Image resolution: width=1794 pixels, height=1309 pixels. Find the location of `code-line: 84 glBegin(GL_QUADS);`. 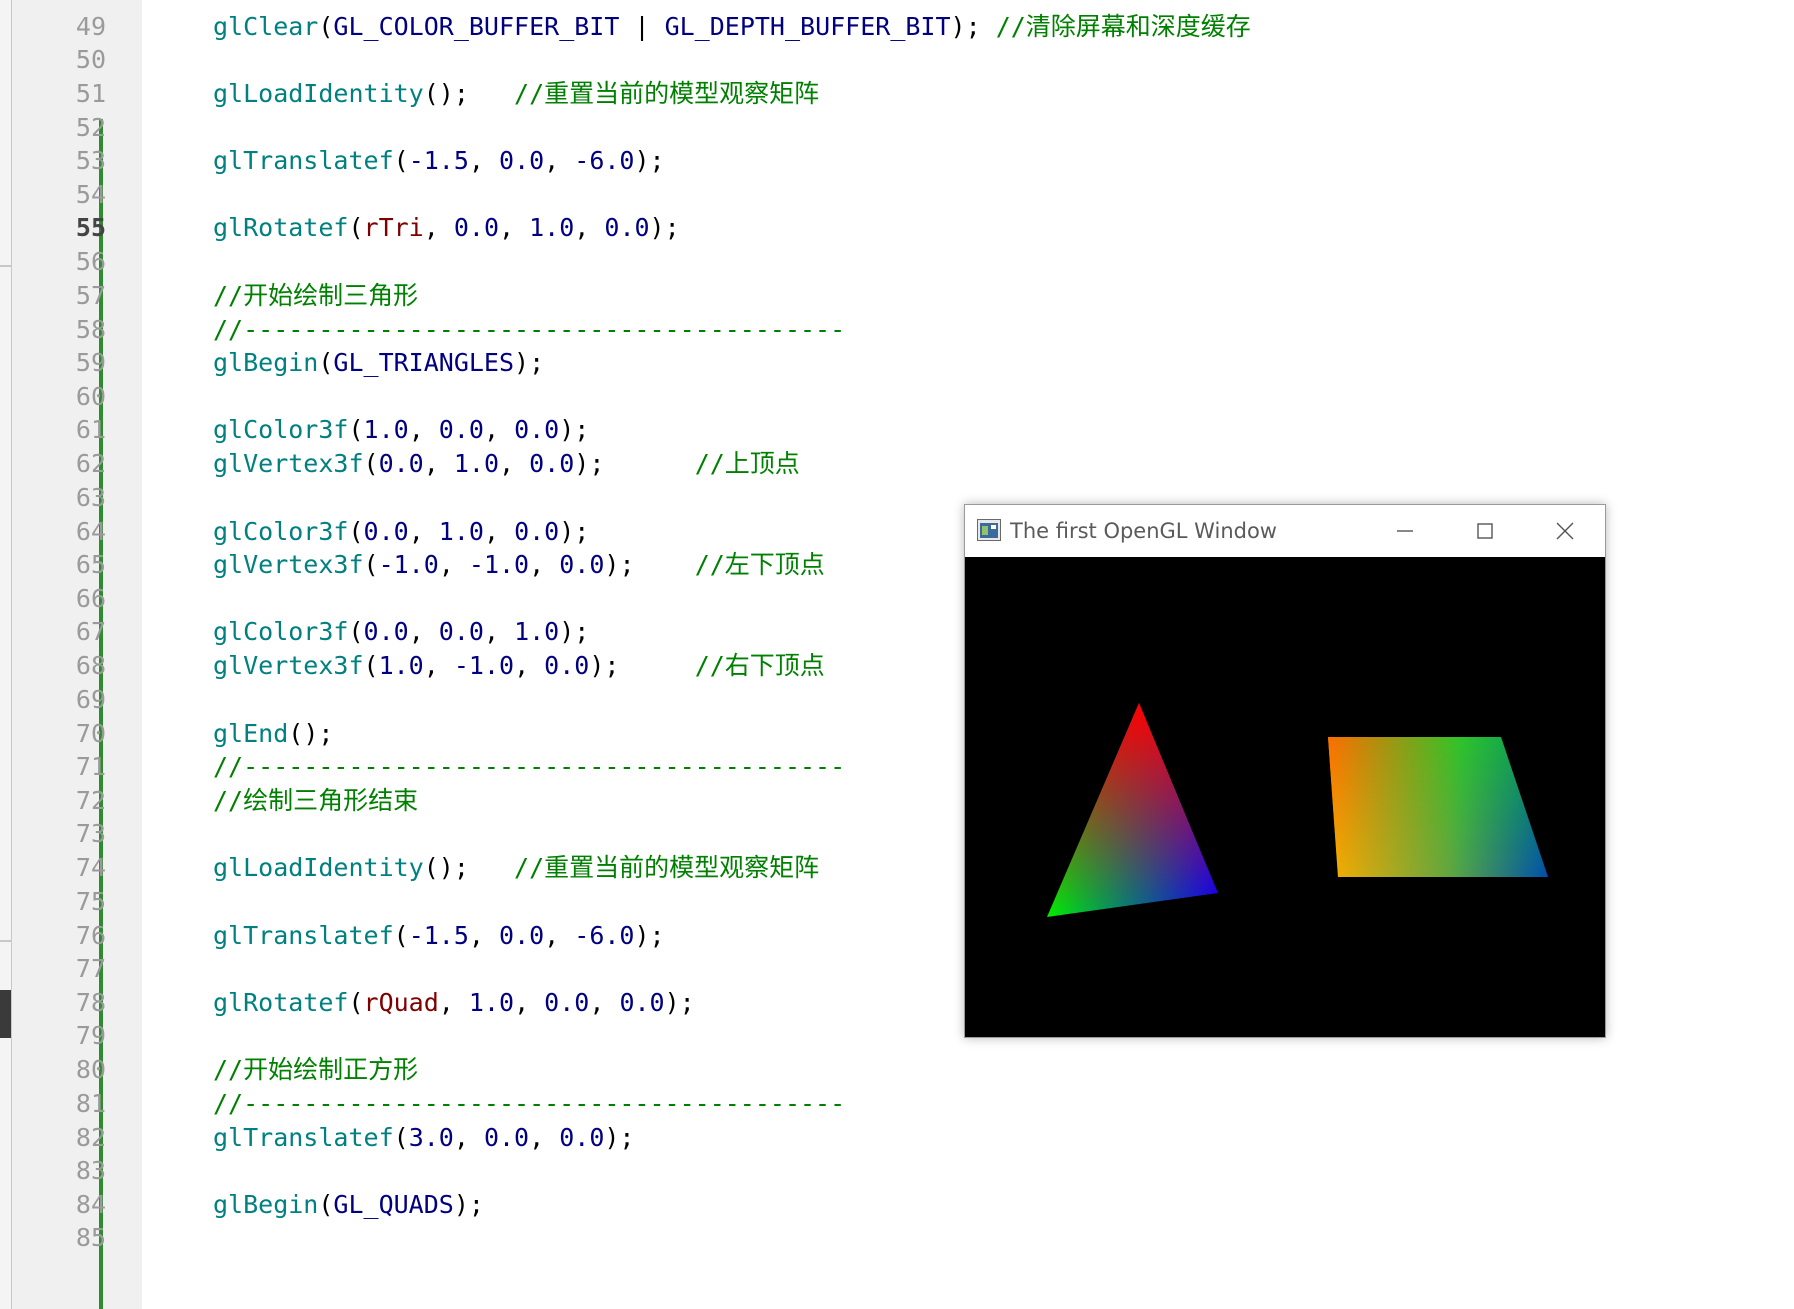

code-line: 84 glBegin(GL_QUADS); is located at coordinates (935, 1205).